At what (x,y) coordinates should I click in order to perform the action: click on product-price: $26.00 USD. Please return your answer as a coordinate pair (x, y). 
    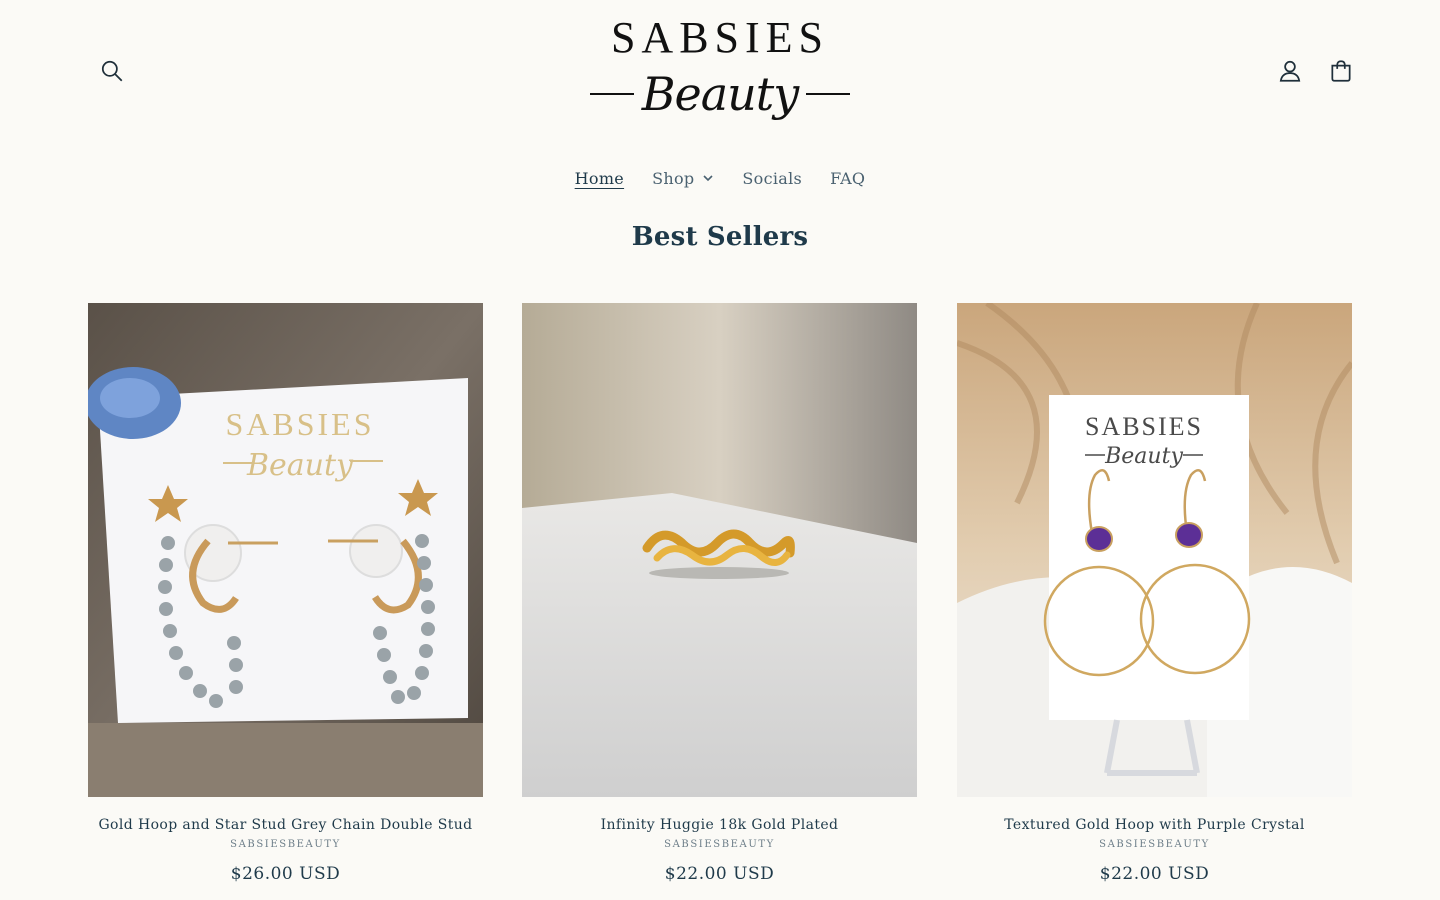
    Looking at the image, I should click on (285, 874).